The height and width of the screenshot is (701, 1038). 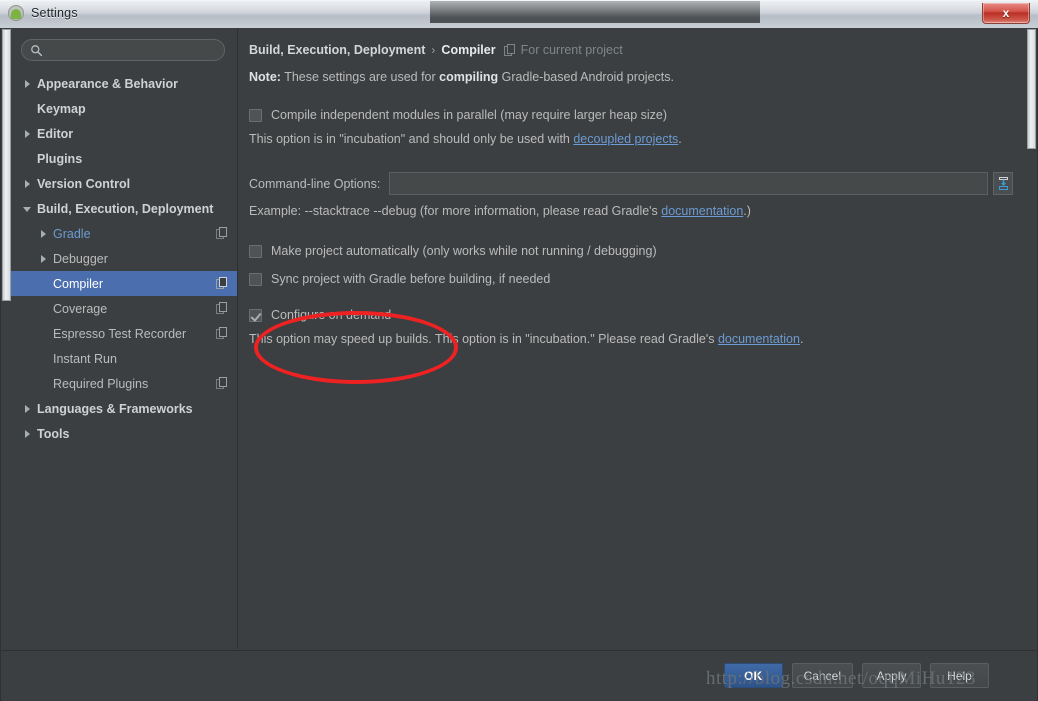 What do you see at coordinates (360, 77) in the screenshot?
I see `note-text-before: These settings are used for` at bounding box center [360, 77].